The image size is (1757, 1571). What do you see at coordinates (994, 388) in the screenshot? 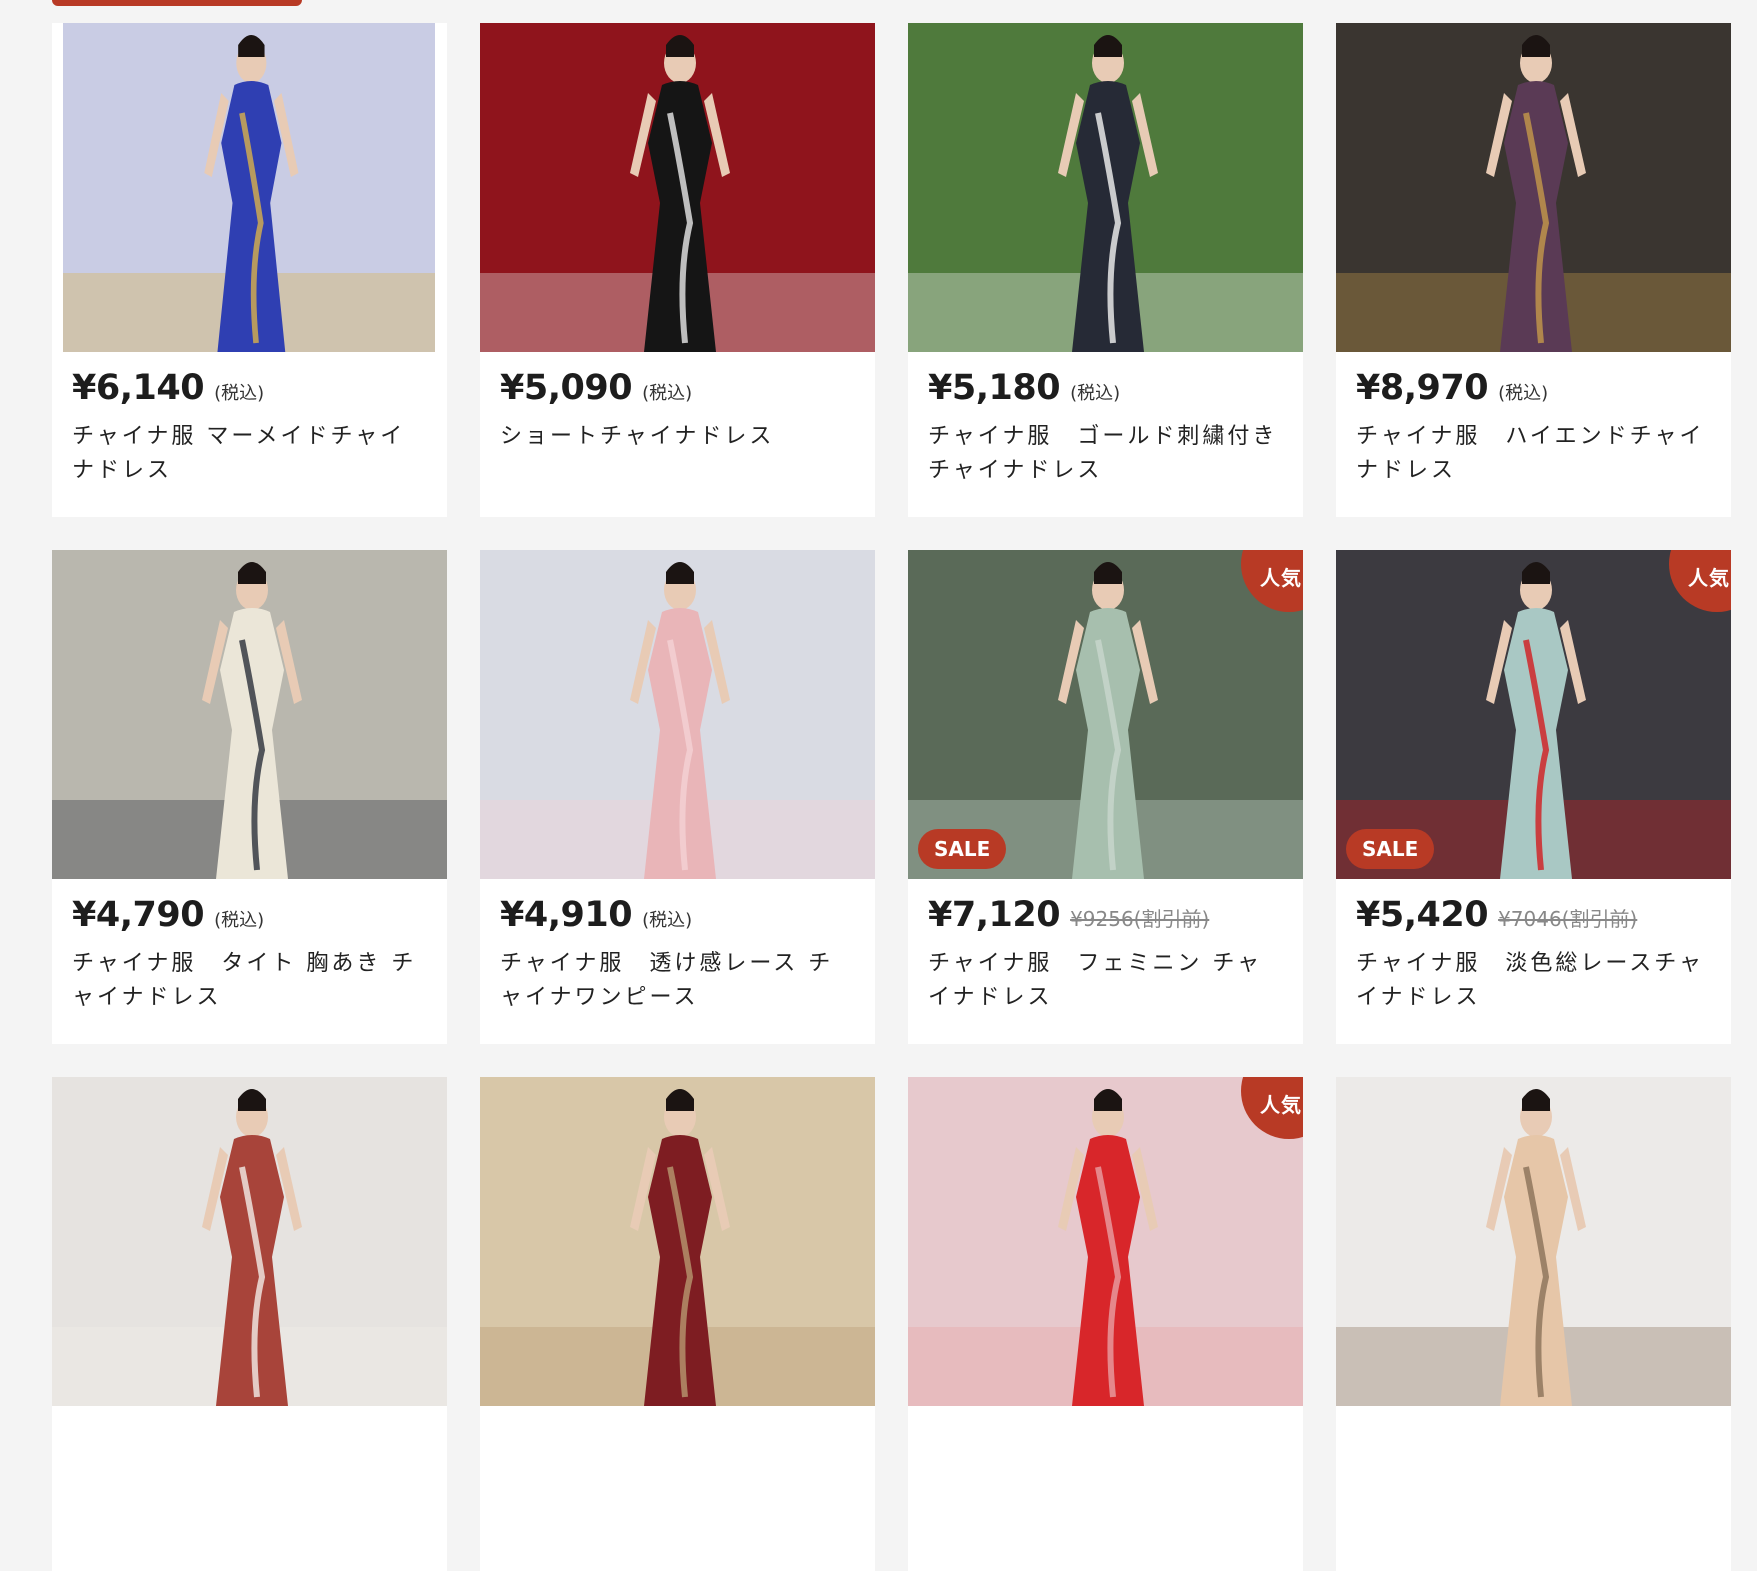
I see `price: ¥5,180` at bounding box center [994, 388].